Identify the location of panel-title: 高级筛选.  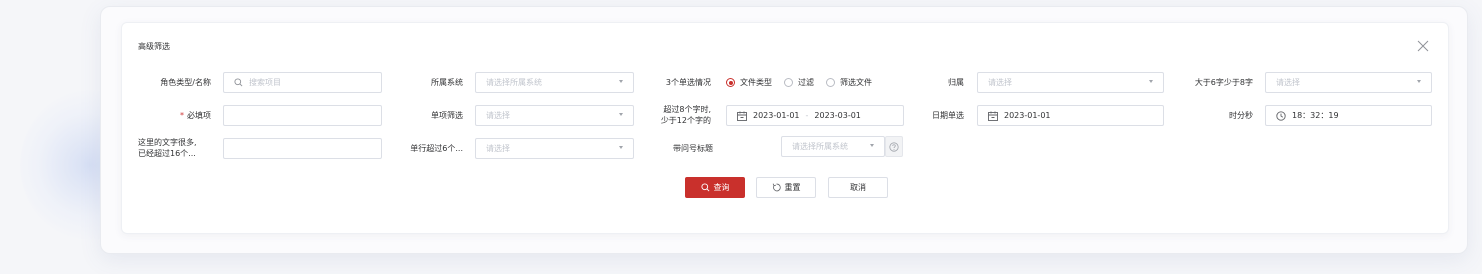
(154, 46).